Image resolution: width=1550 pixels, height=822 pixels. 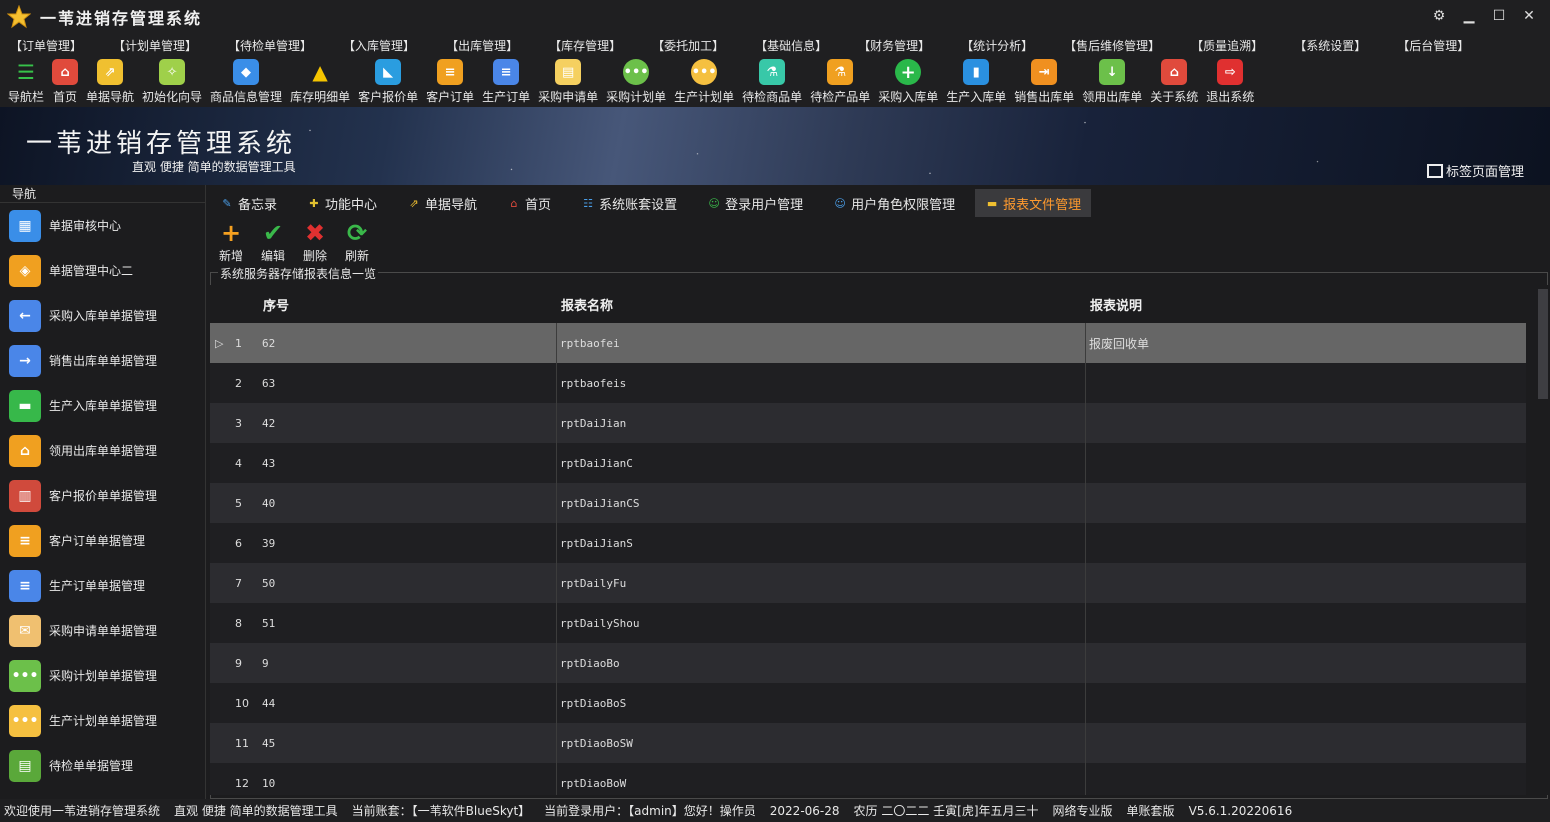 I want to click on menu-item: 【售后维修管理】, so click(x=1119, y=45).